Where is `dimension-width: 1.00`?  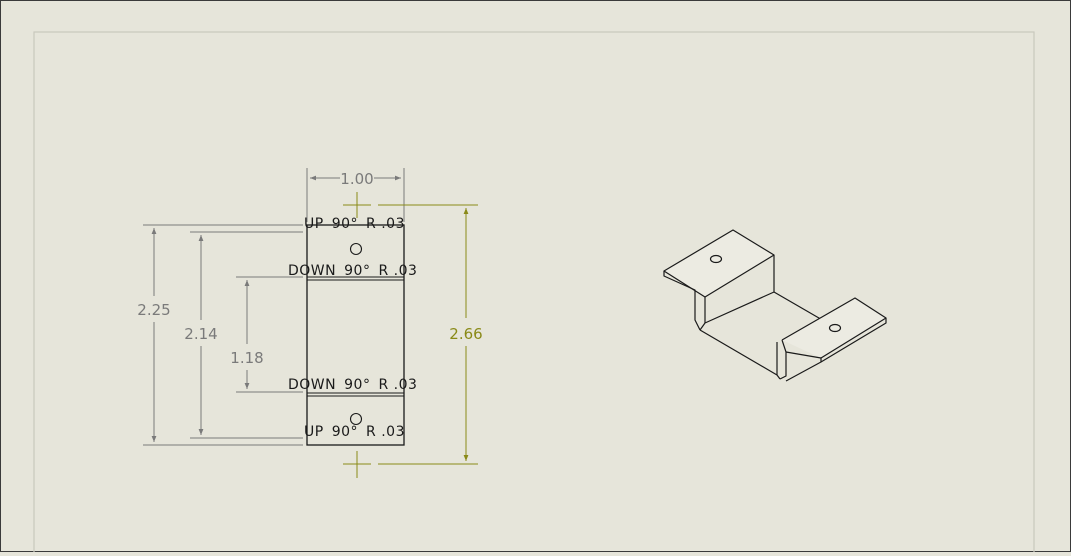 dimension-width: 1.00 is located at coordinates (355, 195).